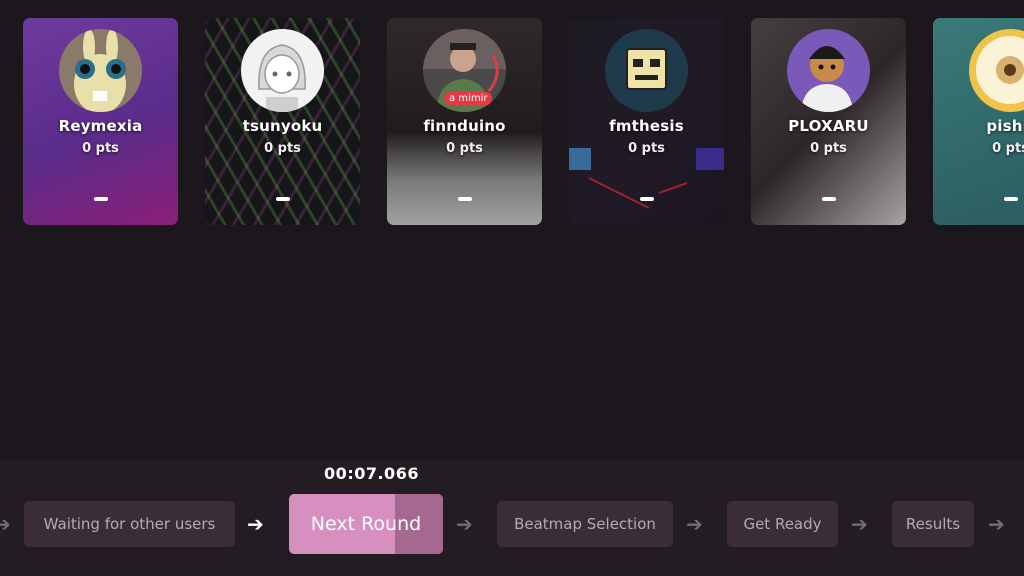 This screenshot has width=1024, height=576. I want to click on robot-face-avatar-icon, so click(646, 70).